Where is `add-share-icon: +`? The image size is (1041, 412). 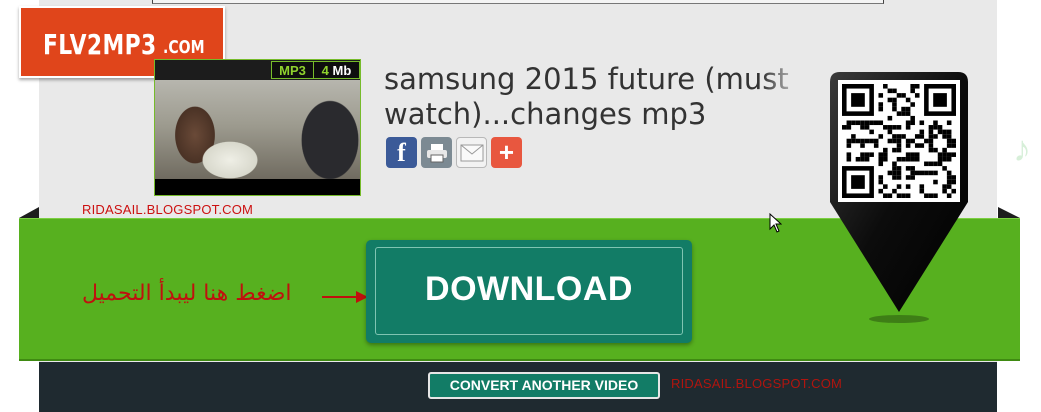
add-share-icon: + is located at coordinates (506, 152).